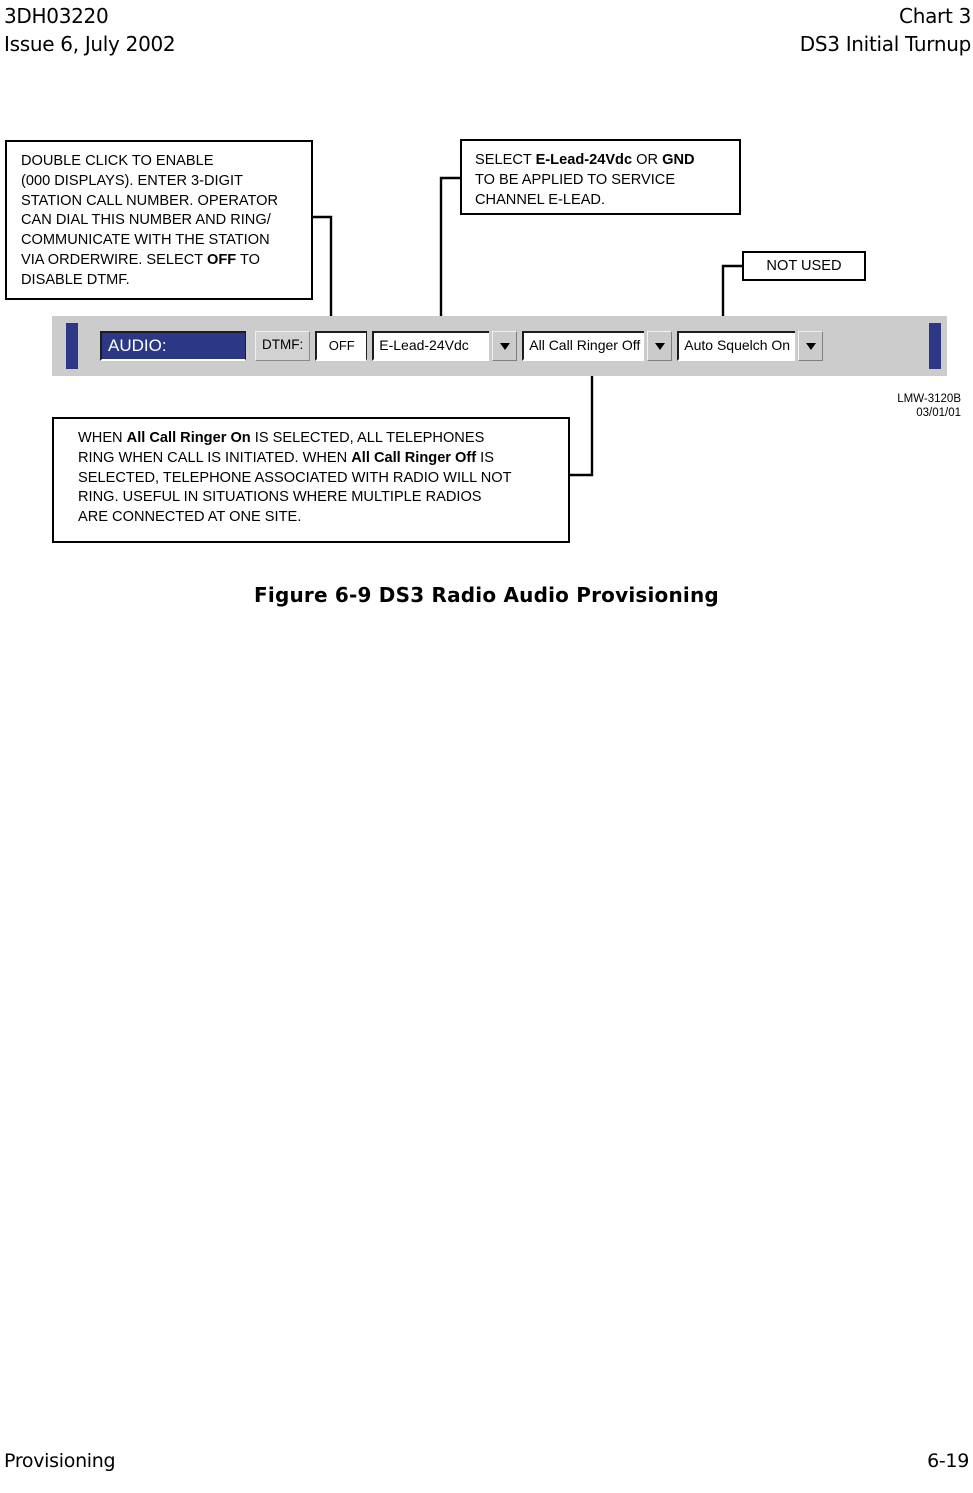  Describe the element at coordinates (486, 1465) in the screenshot. I see `page-footer: Provisioning 6-19` at that location.